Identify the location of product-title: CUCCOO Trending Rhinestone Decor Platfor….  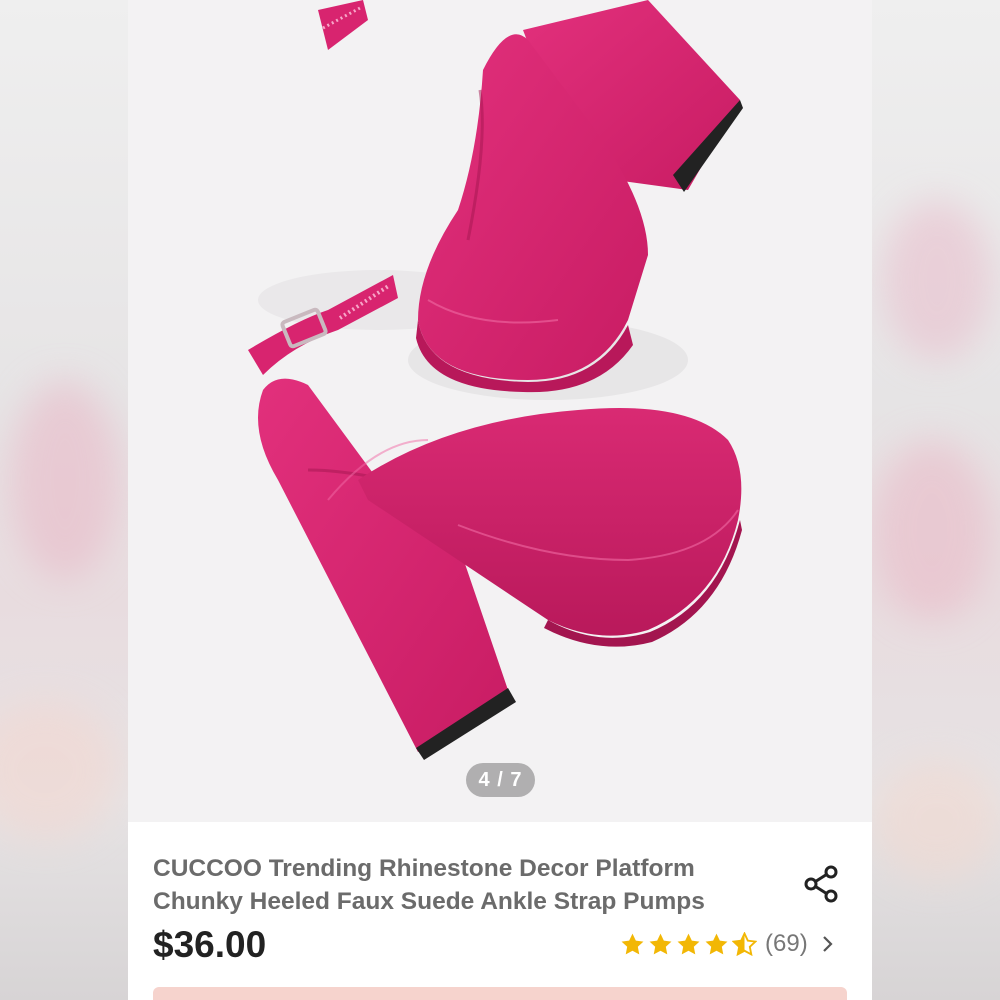
(463, 885).